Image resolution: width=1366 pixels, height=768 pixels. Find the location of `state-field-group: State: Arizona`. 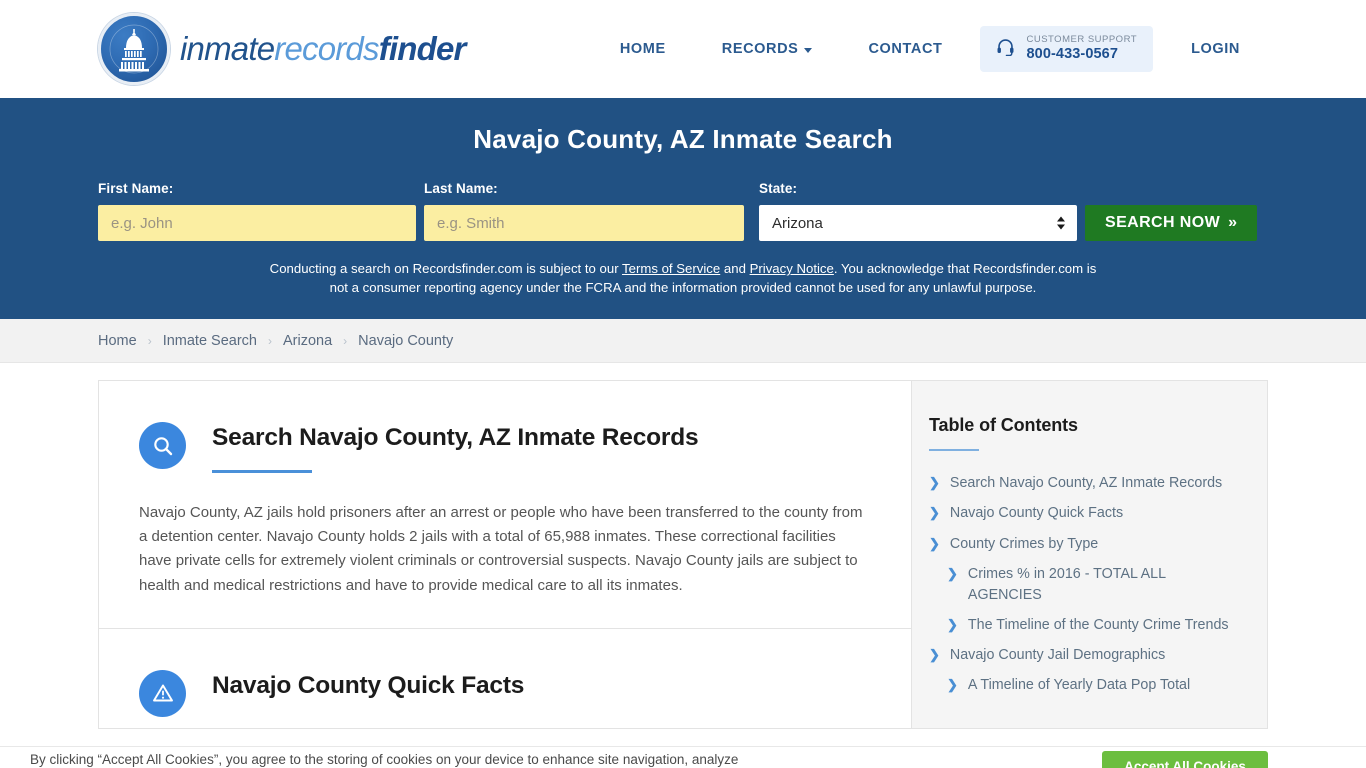

state-field-group: State: Arizona is located at coordinates (918, 211).